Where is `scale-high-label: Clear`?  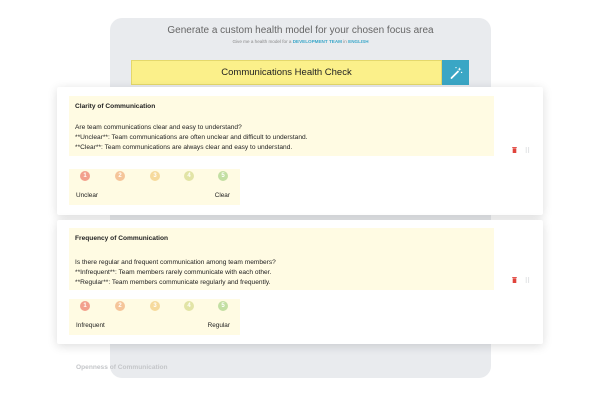 scale-high-label: Clear is located at coordinates (222, 195).